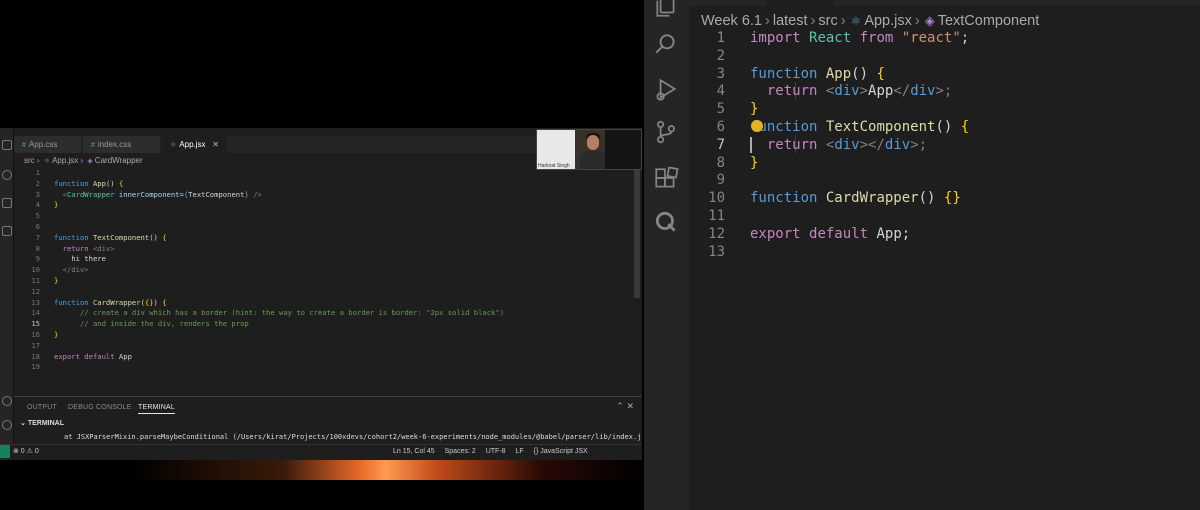 This screenshot has height=510, width=1200. Describe the element at coordinates (83, 160) in the screenshot. I see `shared-breadcrumb: src › ⚛ App.jsx › ◈ CardWrapper` at that location.